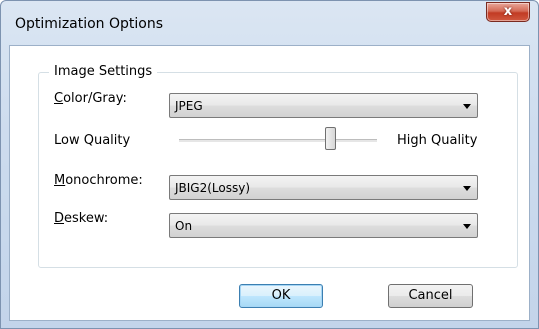  Describe the element at coordinates (269, 23) in the screenshot. I see `title-bar: Optimization Options x` at that location.